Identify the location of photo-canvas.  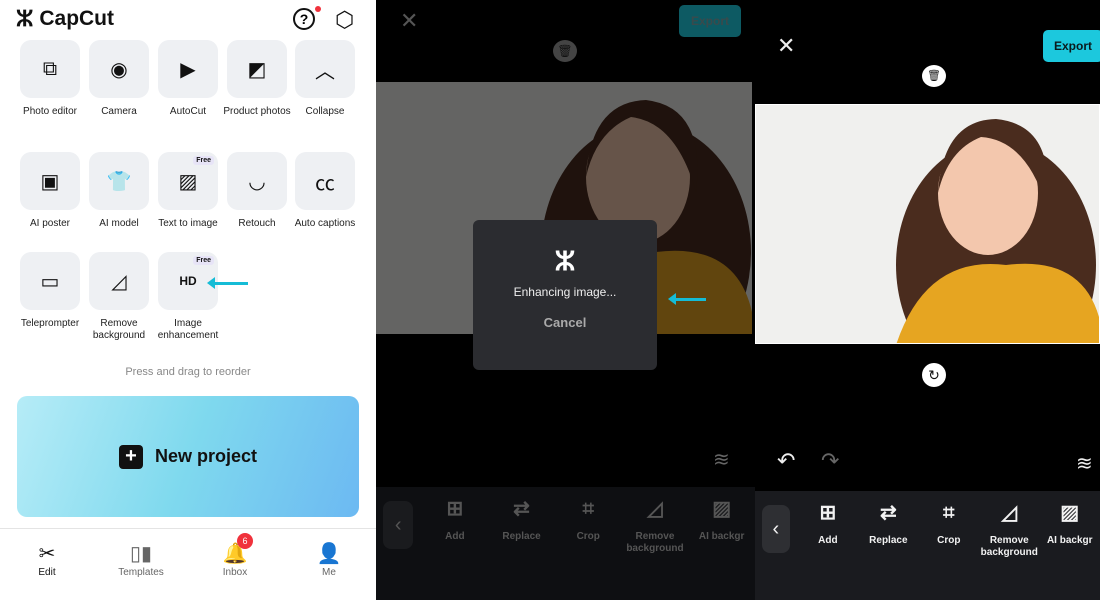
(927, 224).